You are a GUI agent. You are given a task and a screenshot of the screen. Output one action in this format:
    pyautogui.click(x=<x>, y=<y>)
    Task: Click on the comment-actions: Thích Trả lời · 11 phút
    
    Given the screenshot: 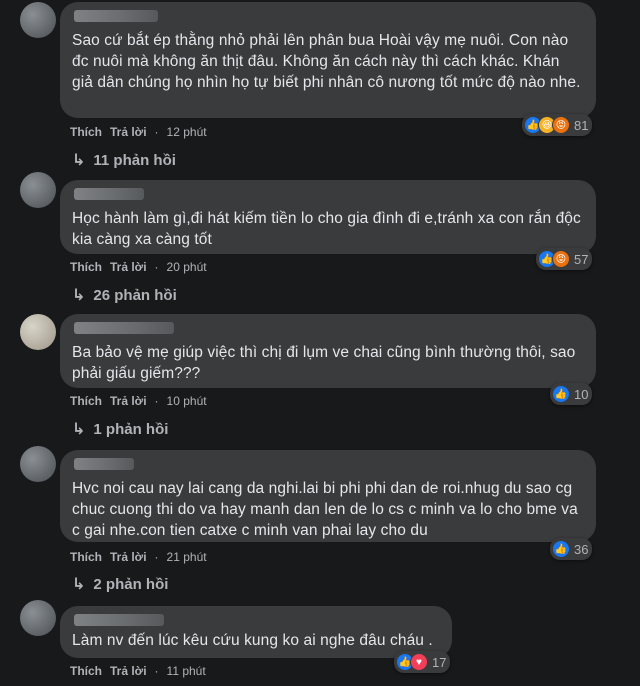 What is the action you would take?
    pyautogui.click(x=138, y=671)
    